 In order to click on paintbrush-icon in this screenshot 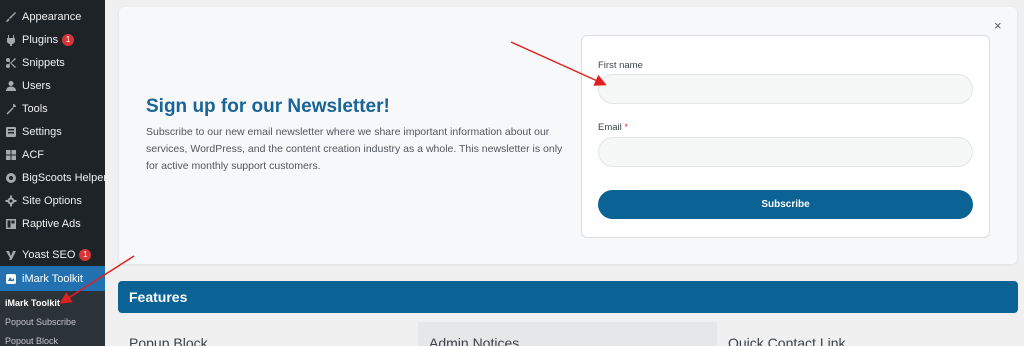, I will do `click(11, 17)`.